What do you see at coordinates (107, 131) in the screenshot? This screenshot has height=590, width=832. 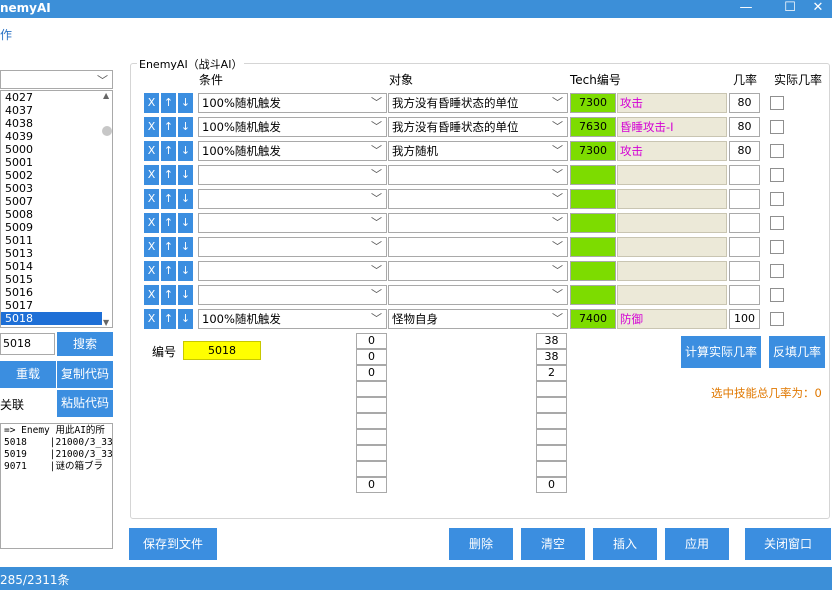 I see `scroll-thumb` at bounding box center [107, 131].